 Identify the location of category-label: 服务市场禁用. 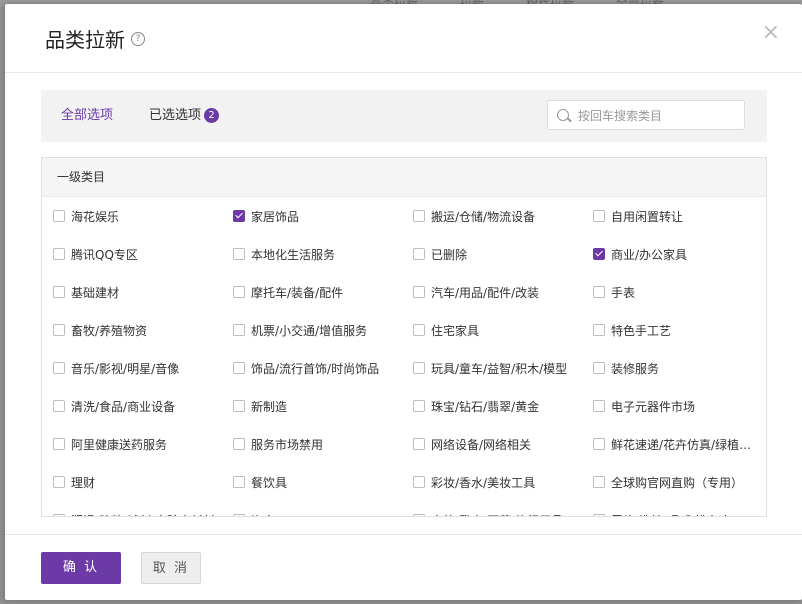
(287, 444).